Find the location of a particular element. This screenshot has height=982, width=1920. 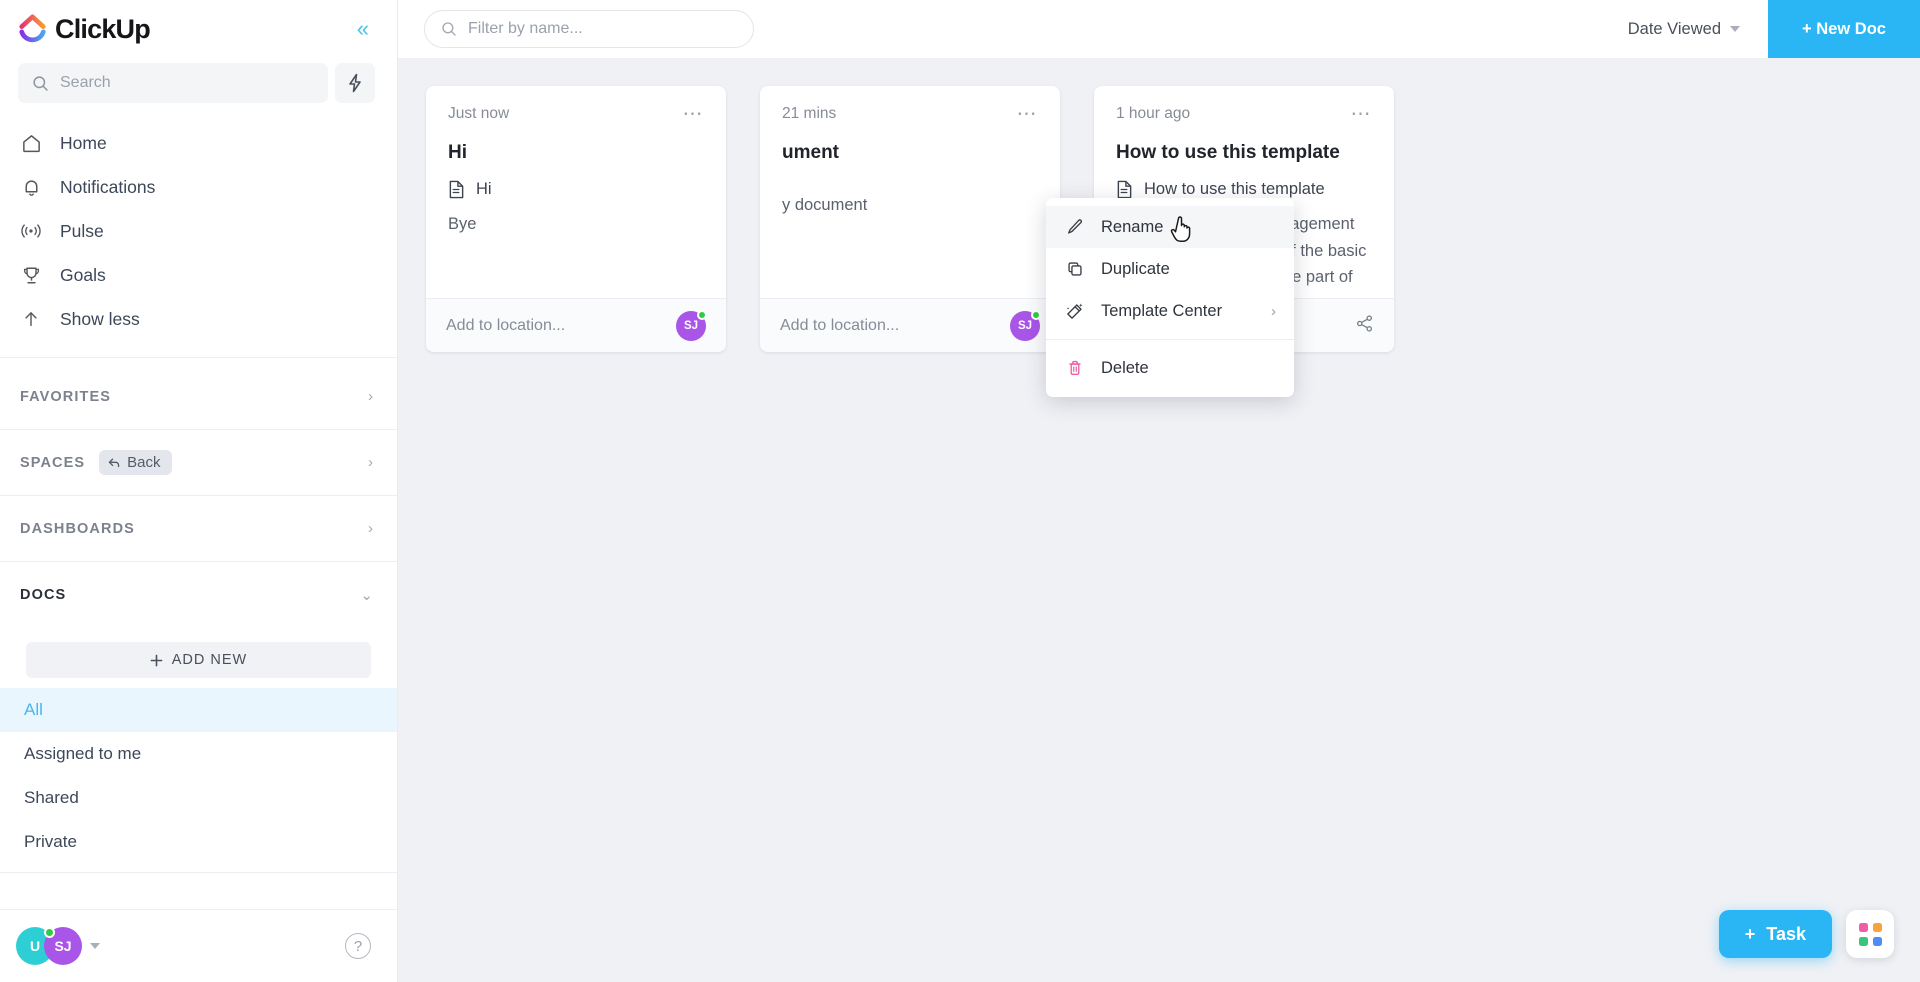

clickup-logo: ClickUp is located at coordinates (84, 29).